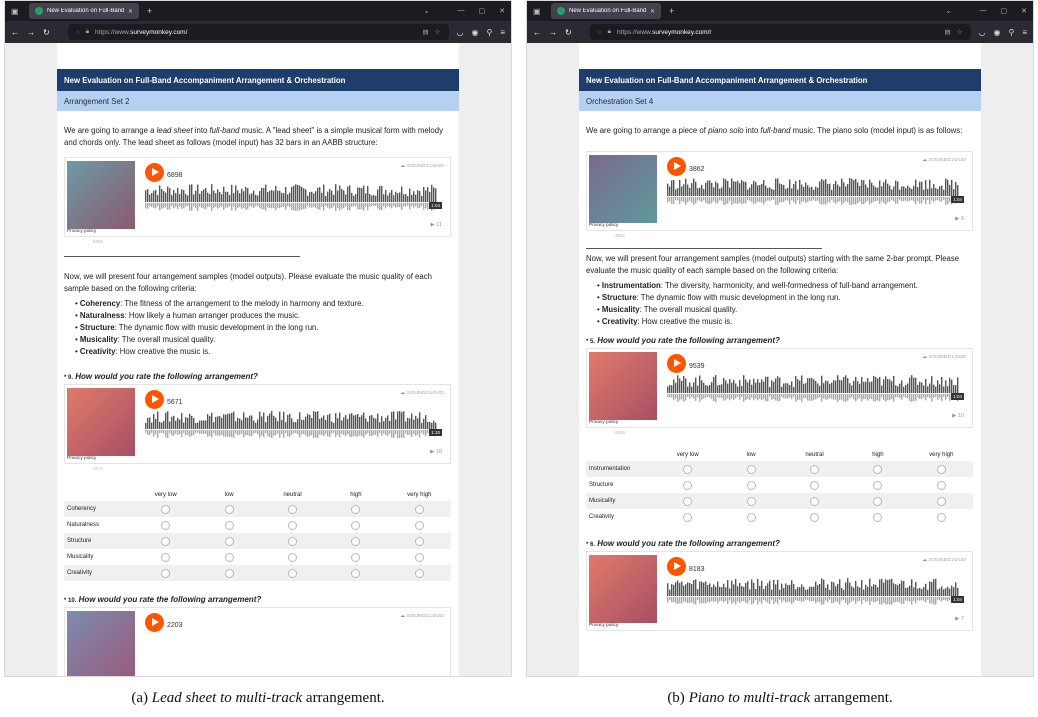 Image resolution: width=1038 pixels, height=717 pixels. What do you see at coordinates (780, 32) in the screenshot?
I see `url-bar: ◌ 🔒︎ https://www.surveymonkey.com/r ▤ ☆` at bounding box center [780, 32].